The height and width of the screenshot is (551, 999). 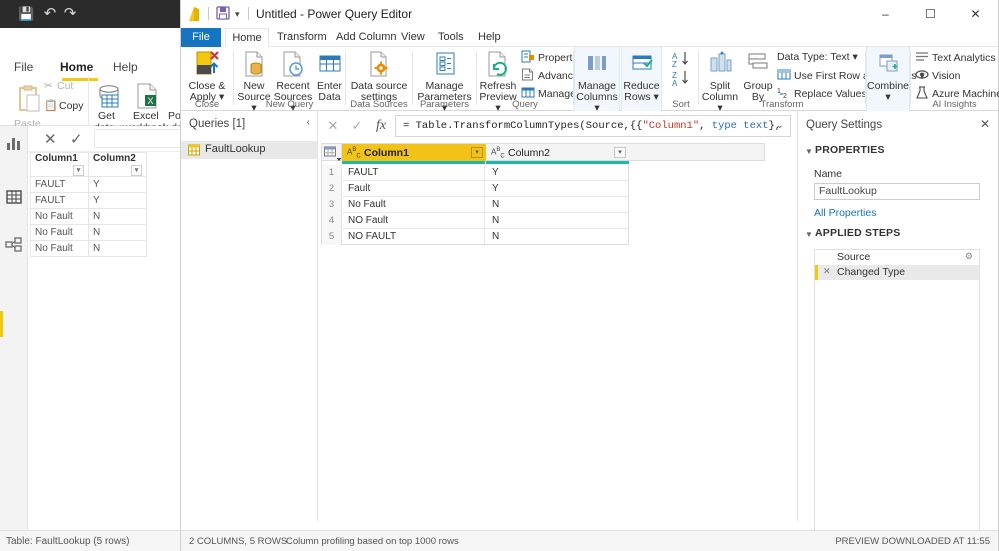 I want to click on data-source-settings-button: Data source settings, so click(x=379, y=76).